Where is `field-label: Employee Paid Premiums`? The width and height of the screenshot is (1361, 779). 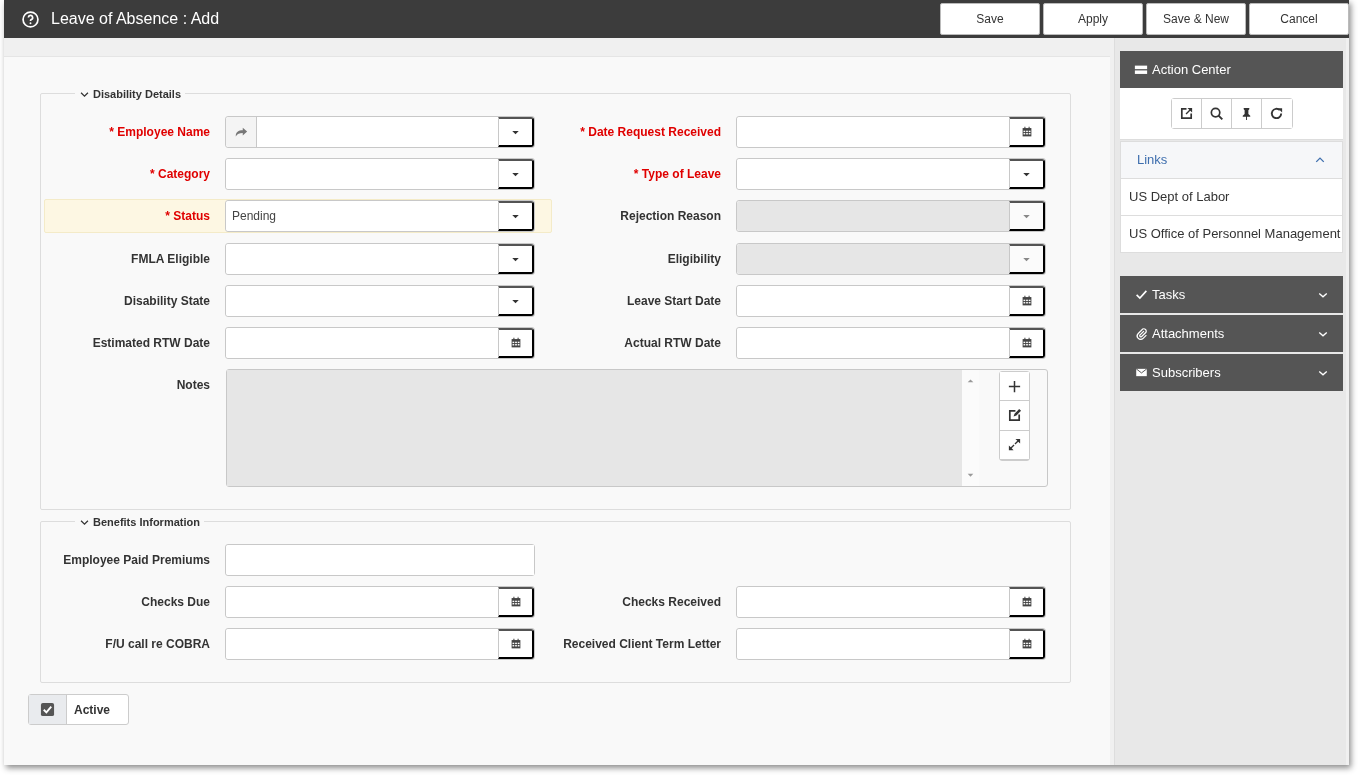
field-label: Employee Paid Premiums is located at coordinates (136, 560).